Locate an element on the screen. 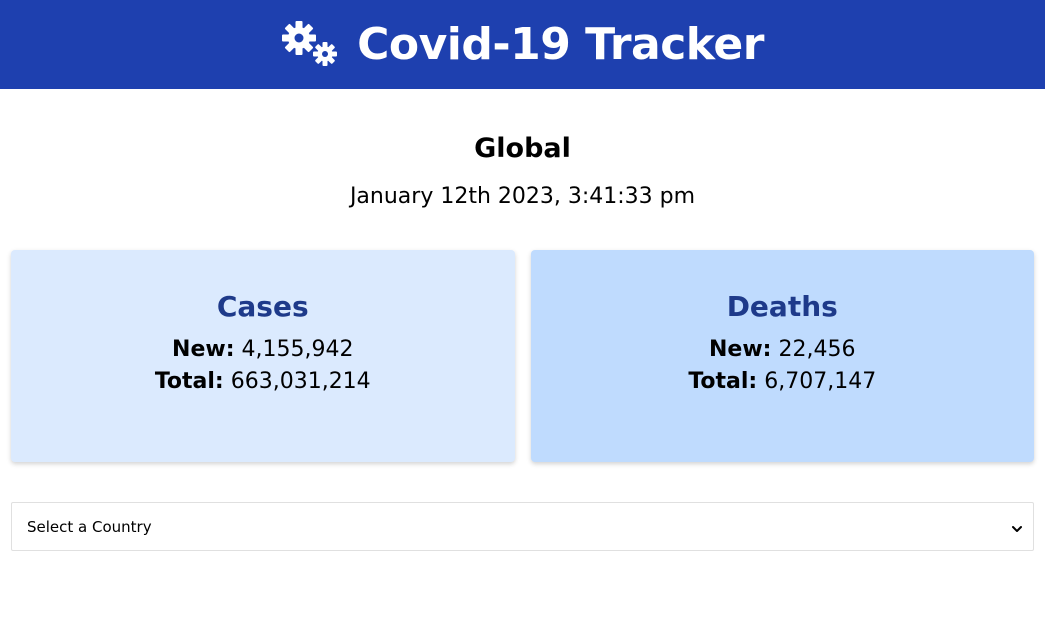  header-brand: Covid-19 Tracker is located at coordinates (522, 45).